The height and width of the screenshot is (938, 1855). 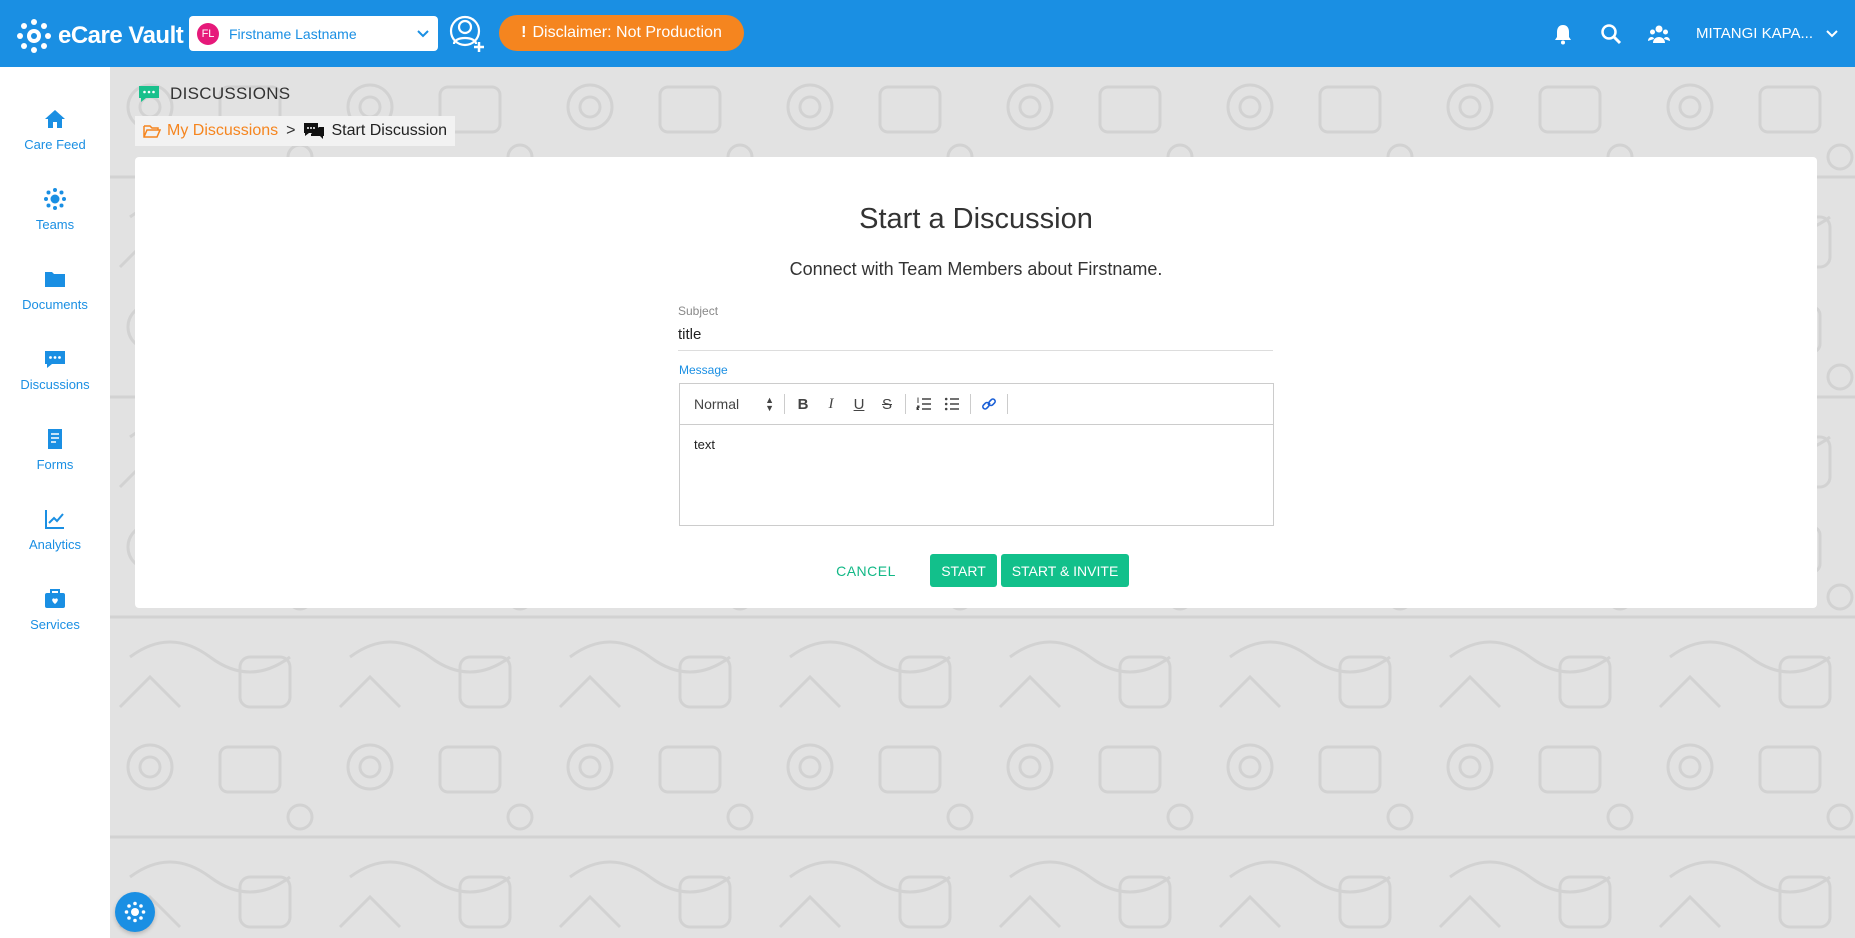 I want to click on sidebar-item-label: Teams, so click(x=55, y=224).